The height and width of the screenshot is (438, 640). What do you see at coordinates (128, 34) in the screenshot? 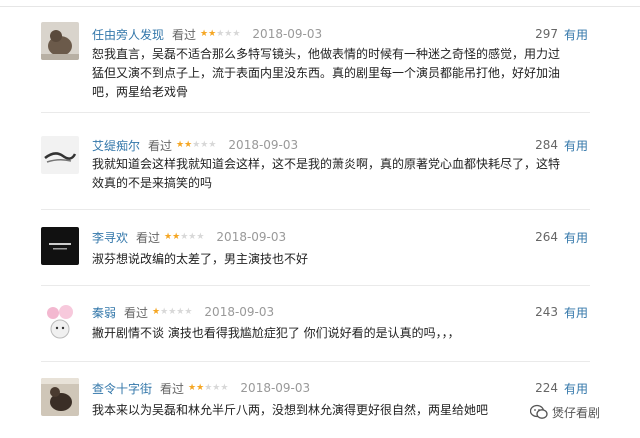
I see `username-link: 任由旁人发现` at bounding box center [128, 34].